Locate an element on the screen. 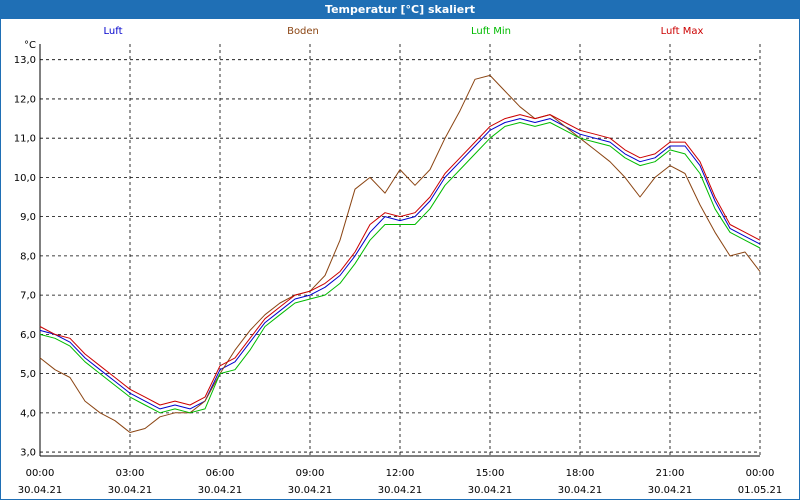 The height and width of the screenshot is (500, 800). y-axis-unit: °C is located at coordinates (30, 45).